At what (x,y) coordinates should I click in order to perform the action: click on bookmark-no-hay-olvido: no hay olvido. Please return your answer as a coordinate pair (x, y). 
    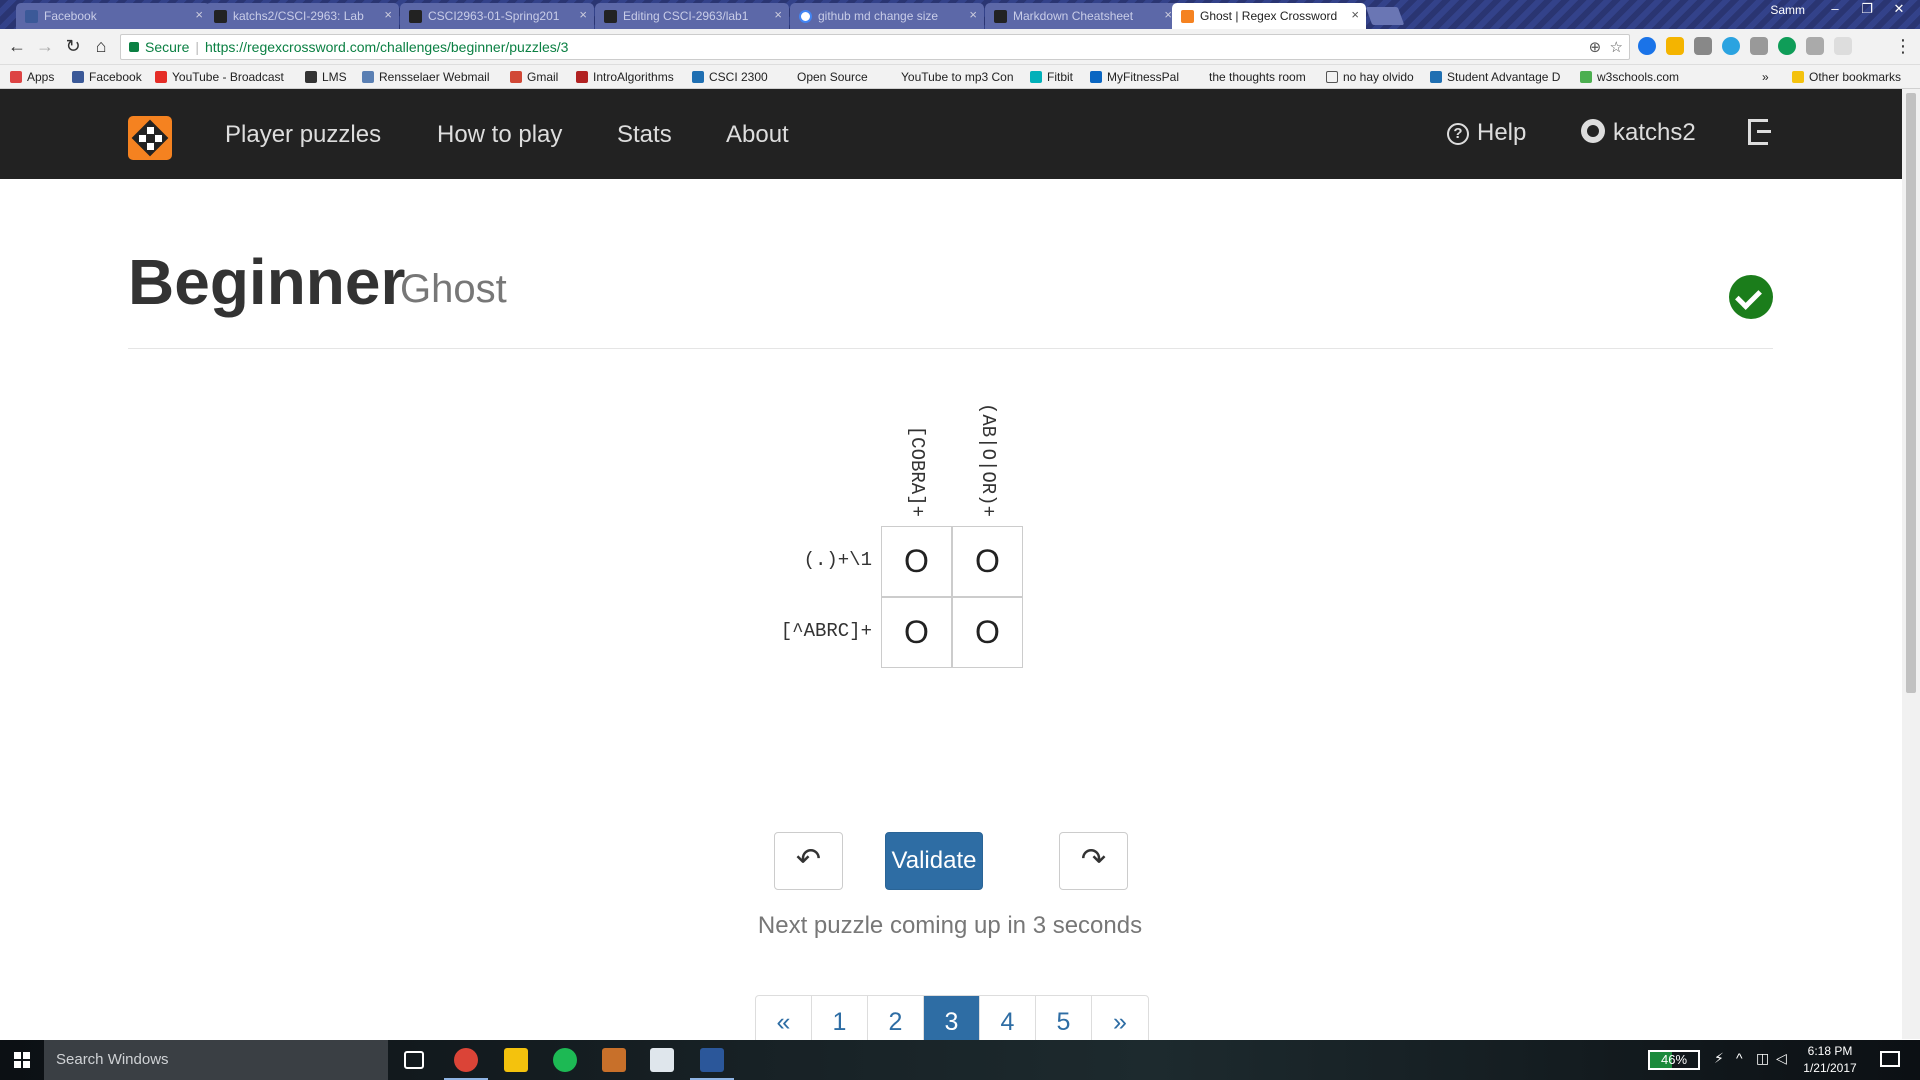
    Looking at the image, I should click on (1370, 77).